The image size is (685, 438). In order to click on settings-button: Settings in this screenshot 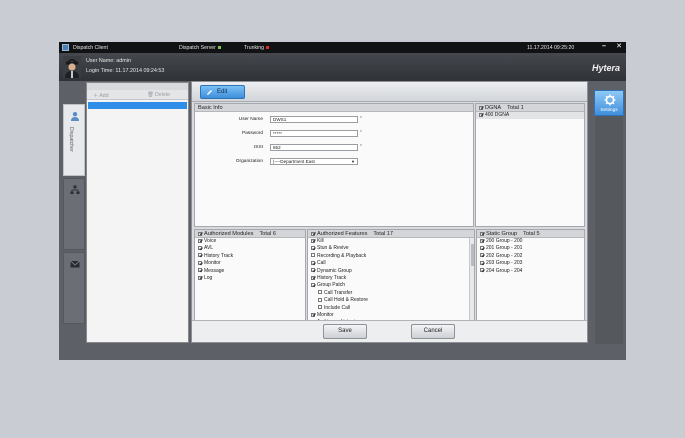, I will do `click(609, 103)`.